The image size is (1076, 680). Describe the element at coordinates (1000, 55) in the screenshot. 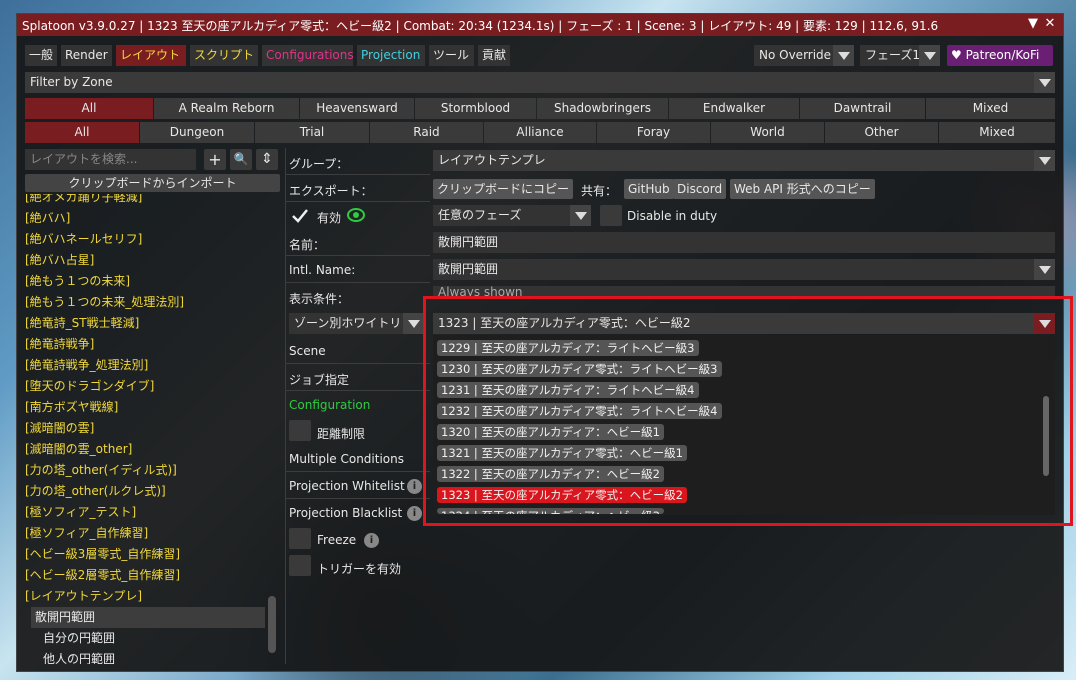

I see `patreon-button: ♥ Patreon/KoFi` at that location.